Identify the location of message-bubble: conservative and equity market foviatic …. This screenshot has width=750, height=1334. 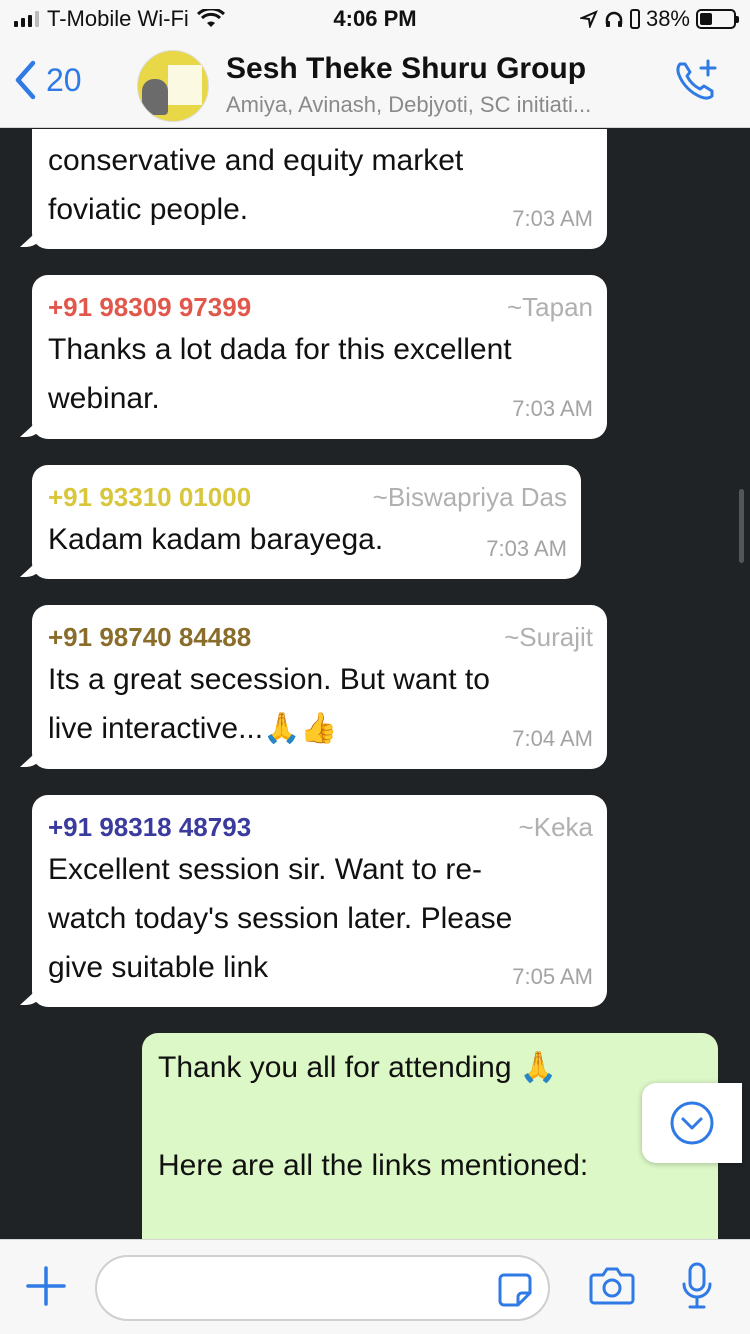
(319, 189).